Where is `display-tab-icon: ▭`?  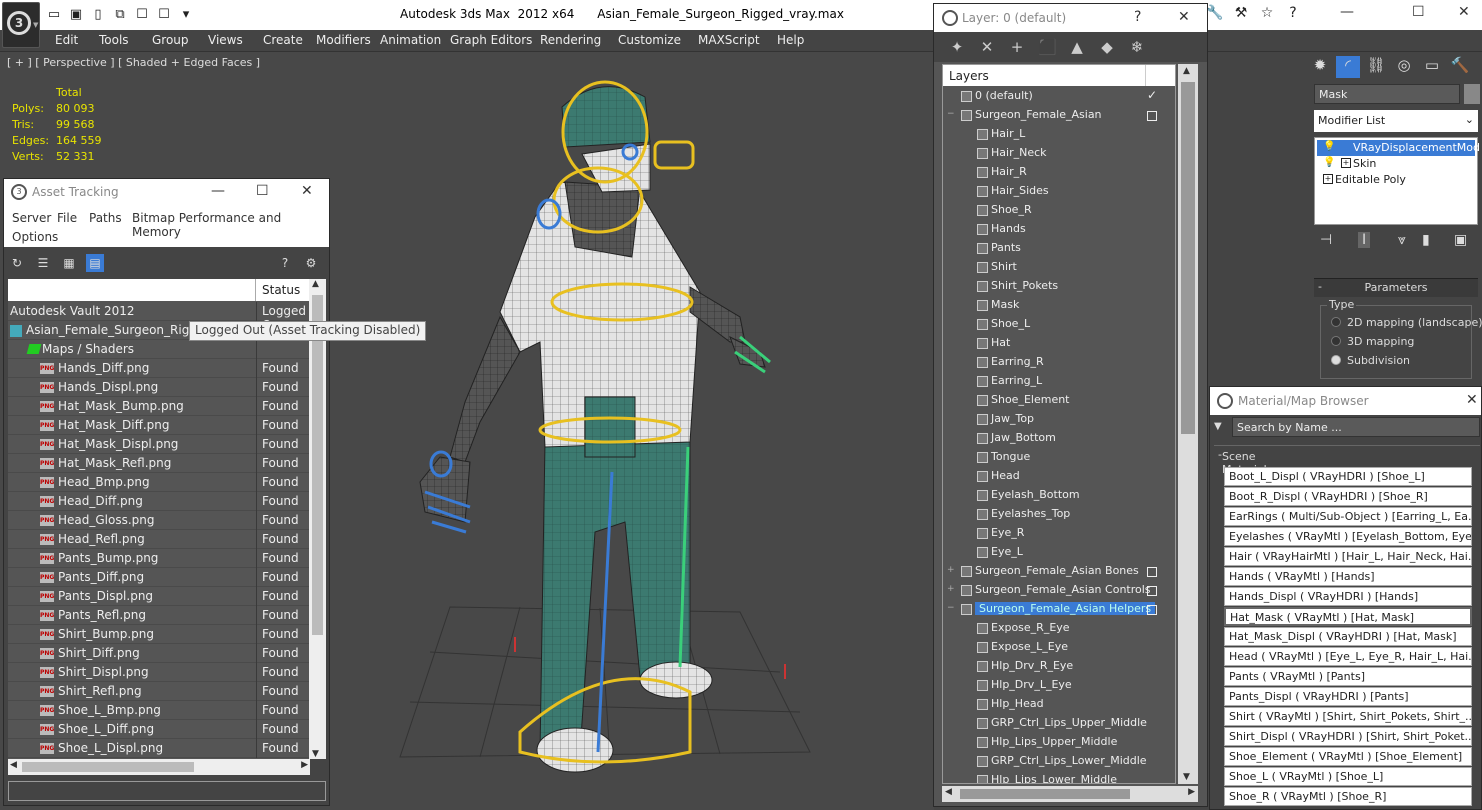
display-tab-icon: ▭ is located at coordinates (1432, 67).